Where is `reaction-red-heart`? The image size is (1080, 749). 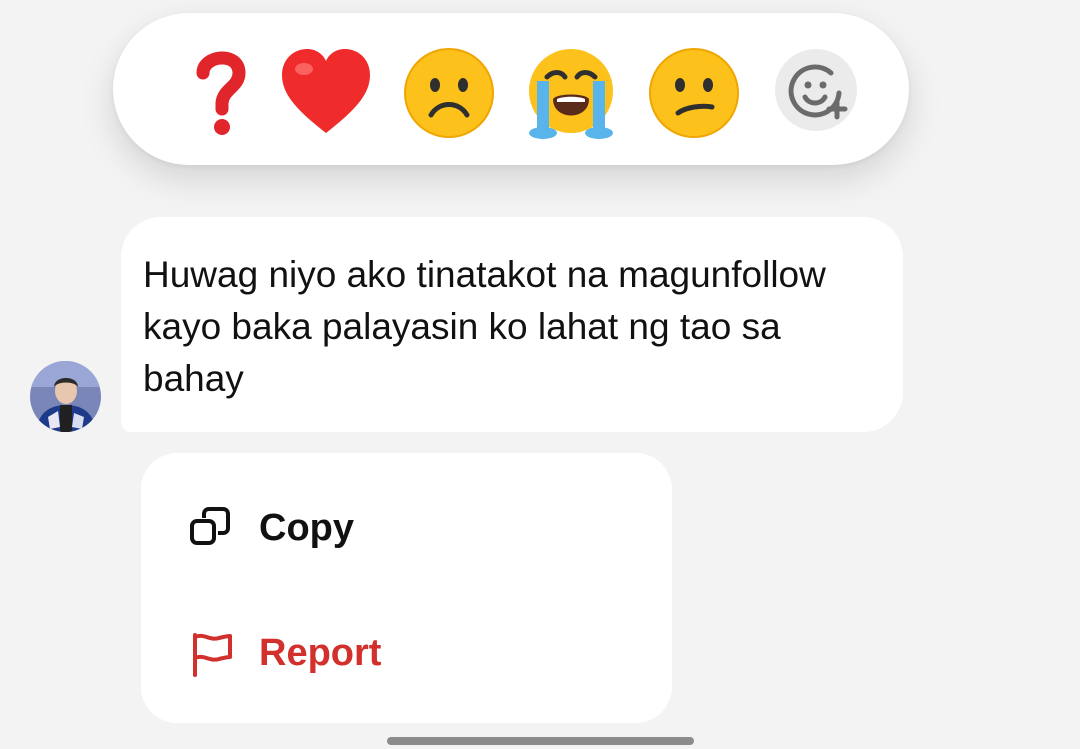 reaction-red-heart is located at coordinates (326, 93).